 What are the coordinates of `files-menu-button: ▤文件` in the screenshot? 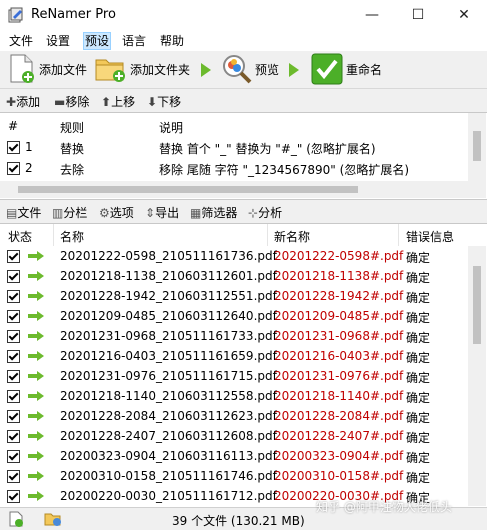 It's located at (23, 212).